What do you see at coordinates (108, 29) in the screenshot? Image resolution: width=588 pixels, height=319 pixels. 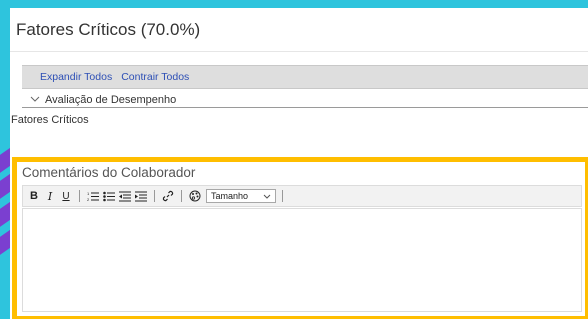 I see `section-title: Fatores Críticos (70.0%)` at bounding box center [108, 29].